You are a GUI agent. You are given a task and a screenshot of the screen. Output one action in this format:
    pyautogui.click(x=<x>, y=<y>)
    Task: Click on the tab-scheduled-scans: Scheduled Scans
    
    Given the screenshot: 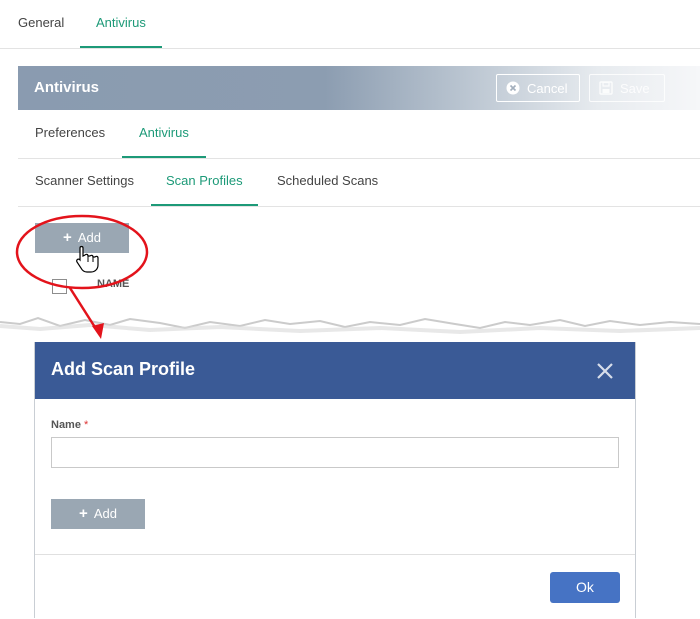 What is the action you would take?
    pyautogui.click(x=327, y=181)
    